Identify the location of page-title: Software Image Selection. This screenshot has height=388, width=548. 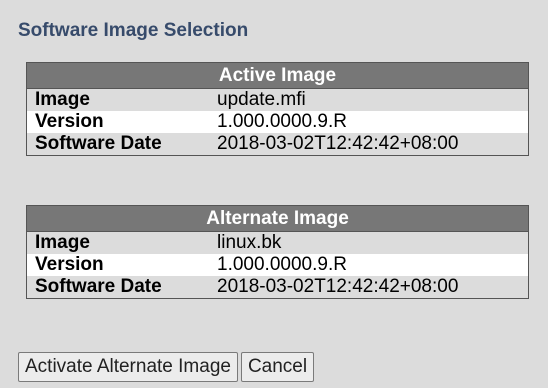
(133, 30).